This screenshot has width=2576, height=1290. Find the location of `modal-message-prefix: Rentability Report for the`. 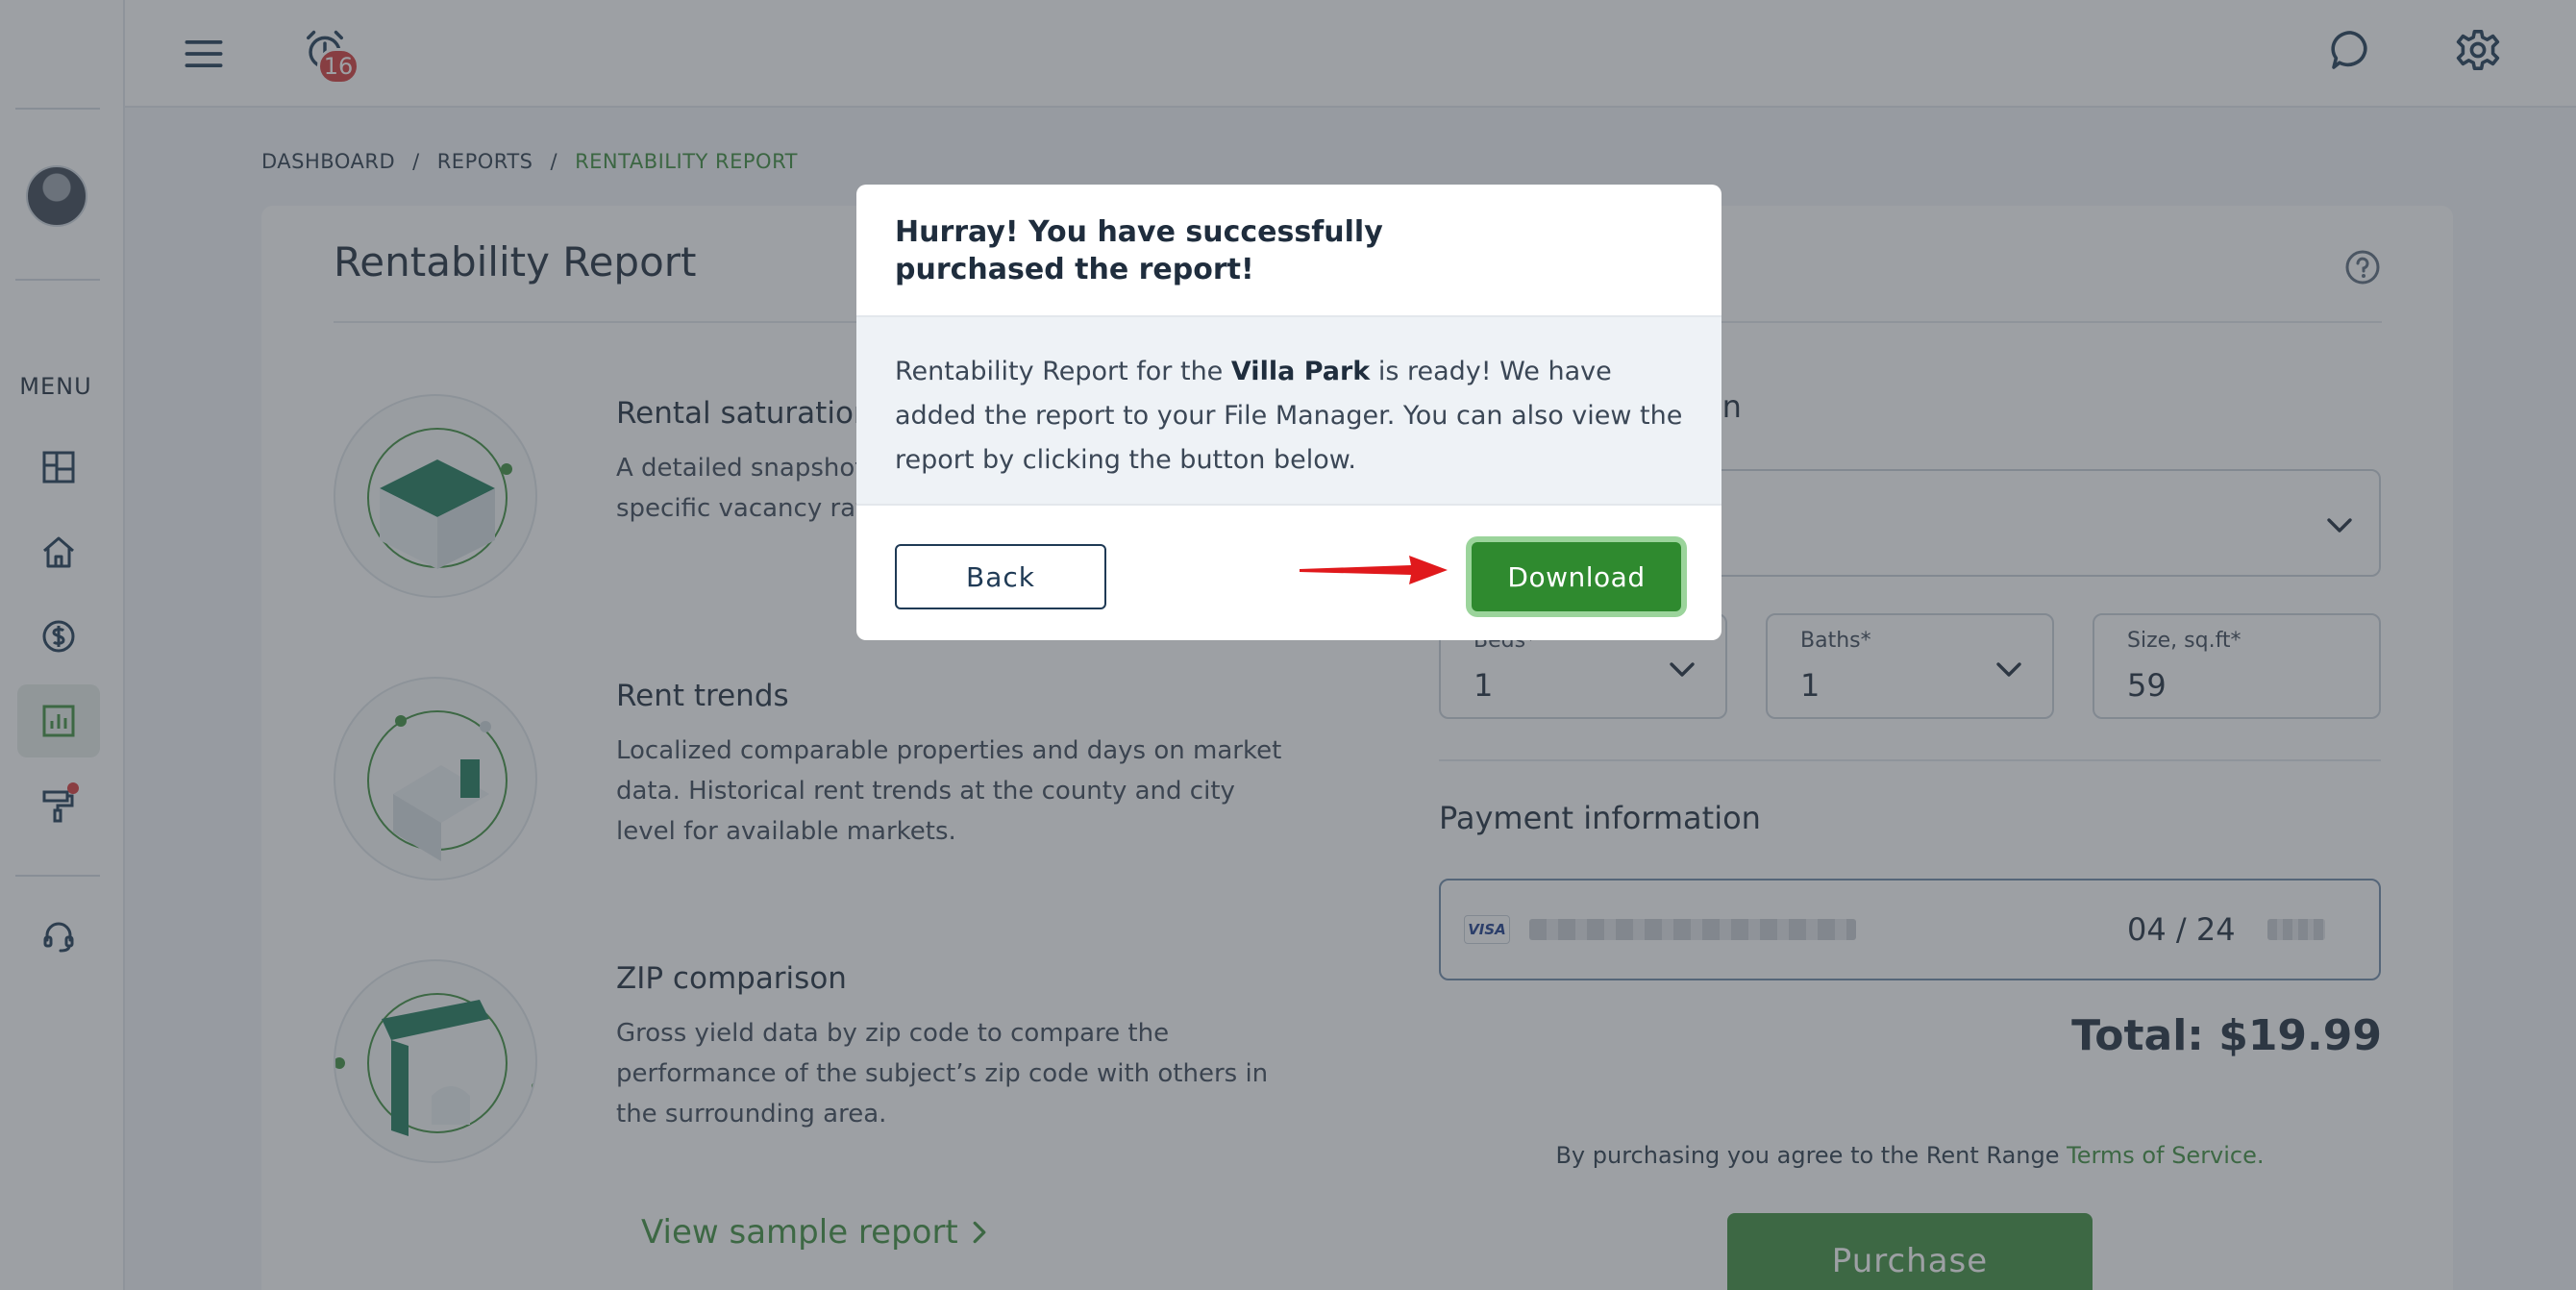

modal-message-prefix: Rentability Report for the is located at coordinates (1063, 371).